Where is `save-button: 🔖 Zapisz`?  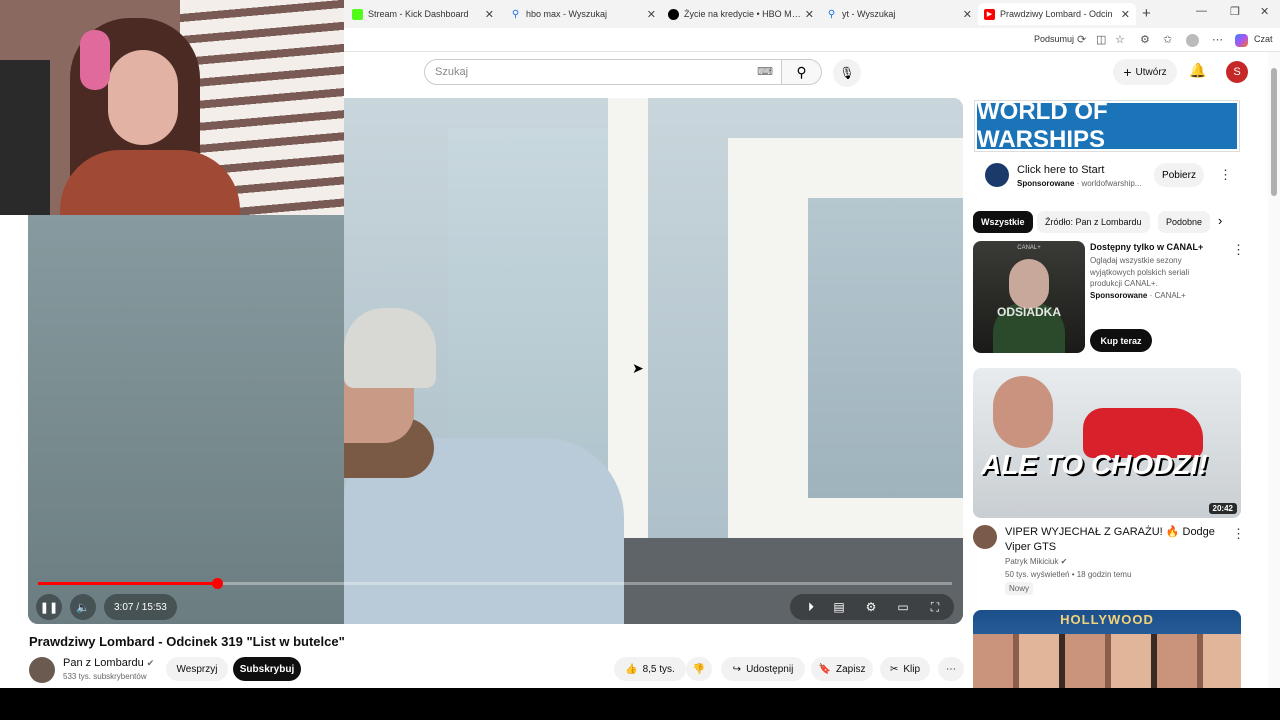 save-button: 🔖 Zapisz is located at coordinates (842, 669).